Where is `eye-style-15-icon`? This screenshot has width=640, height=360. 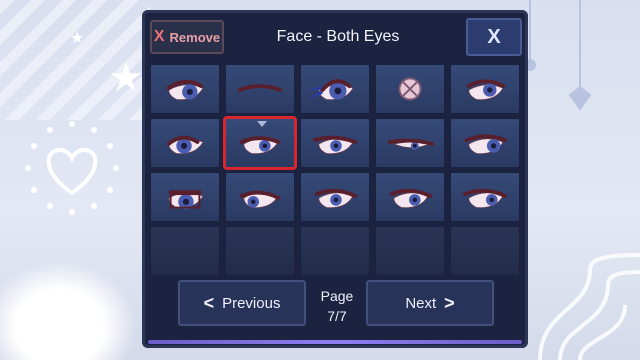 eye-style-15-icon is located at coordinates (485, 198).